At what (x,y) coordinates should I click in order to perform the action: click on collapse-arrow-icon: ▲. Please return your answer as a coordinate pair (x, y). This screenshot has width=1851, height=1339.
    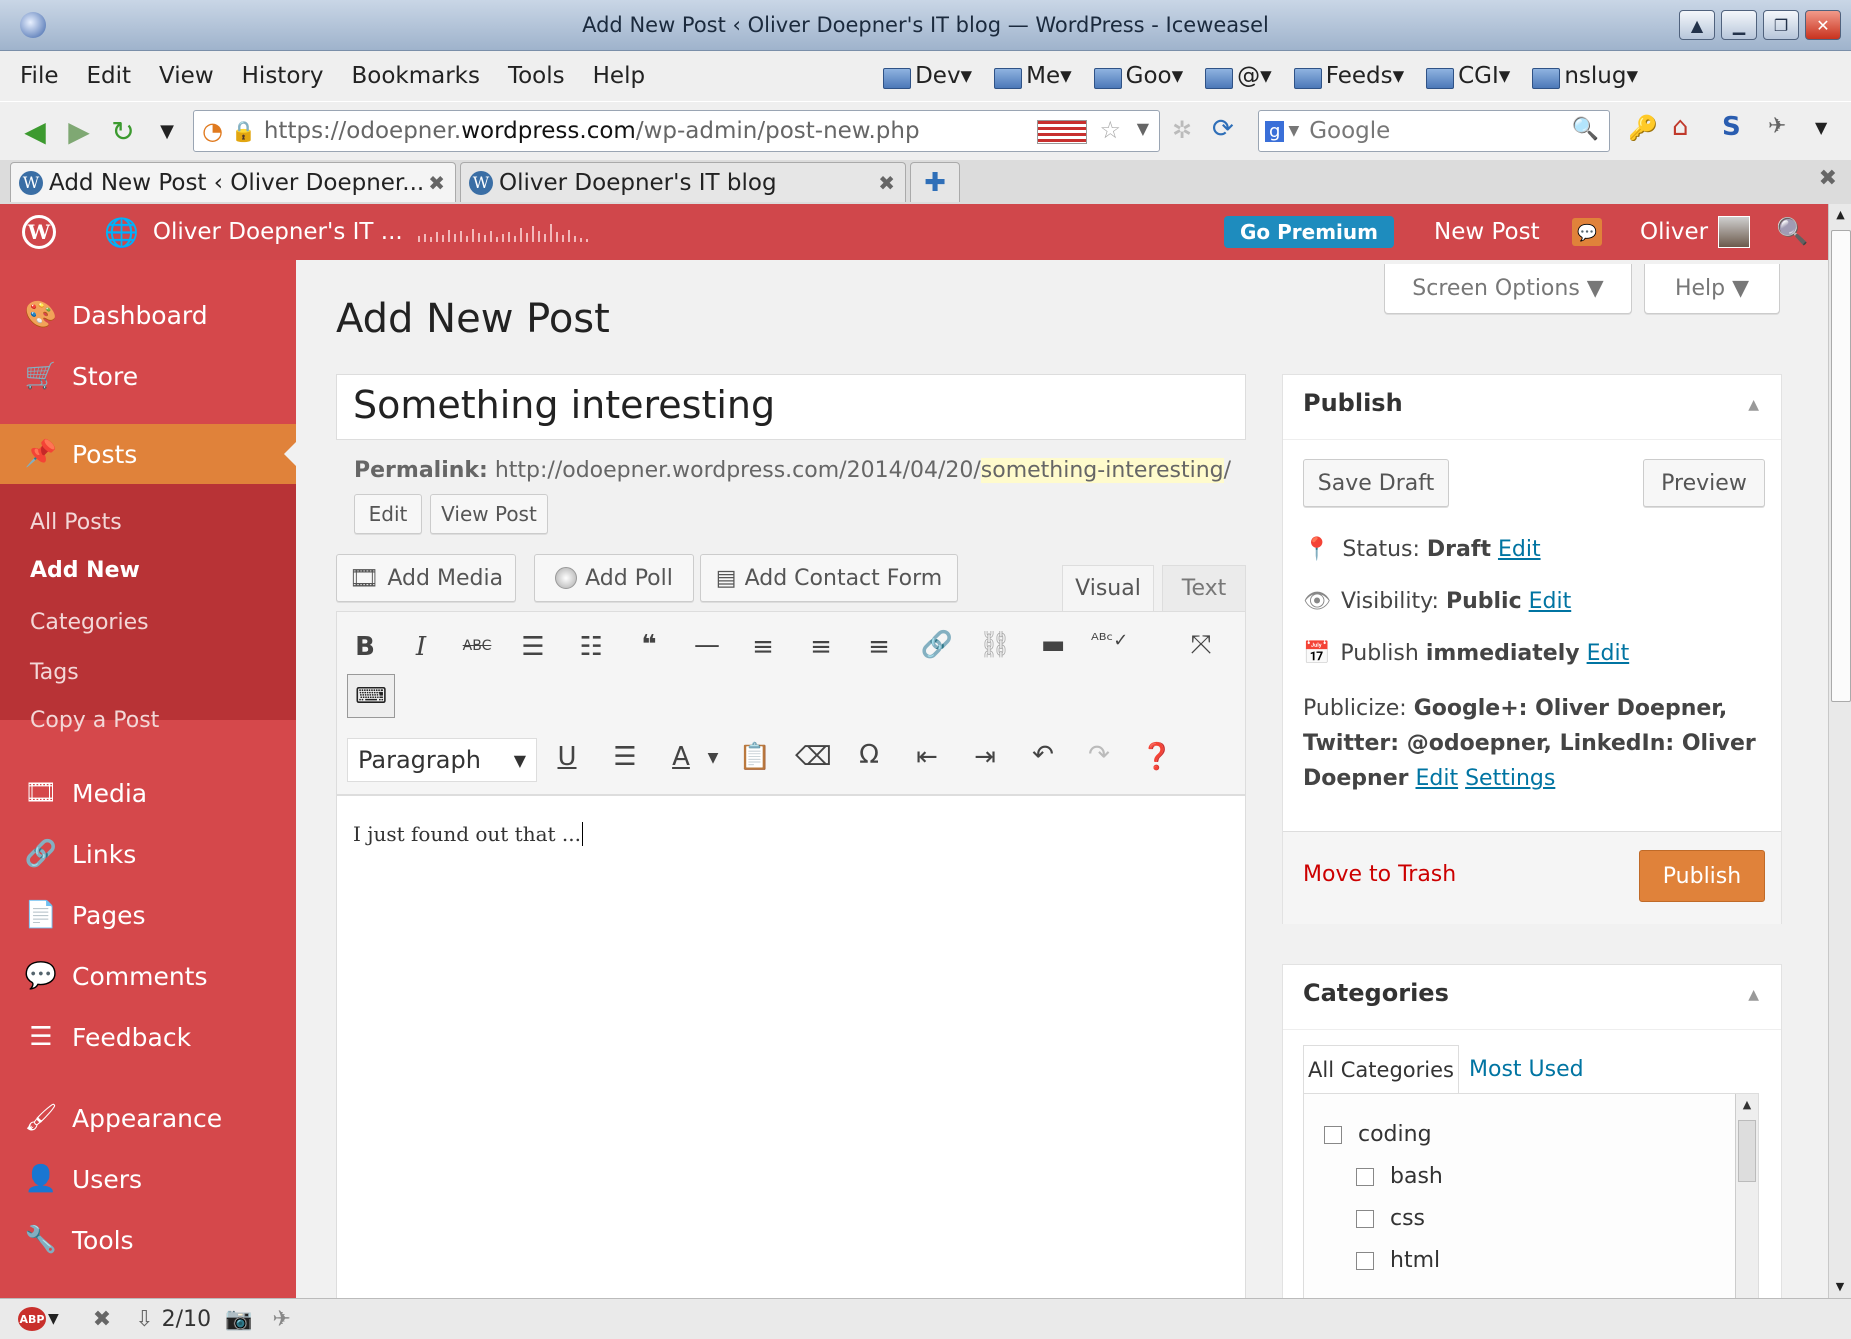
    Looking at the image, I should click on (1753, 405).